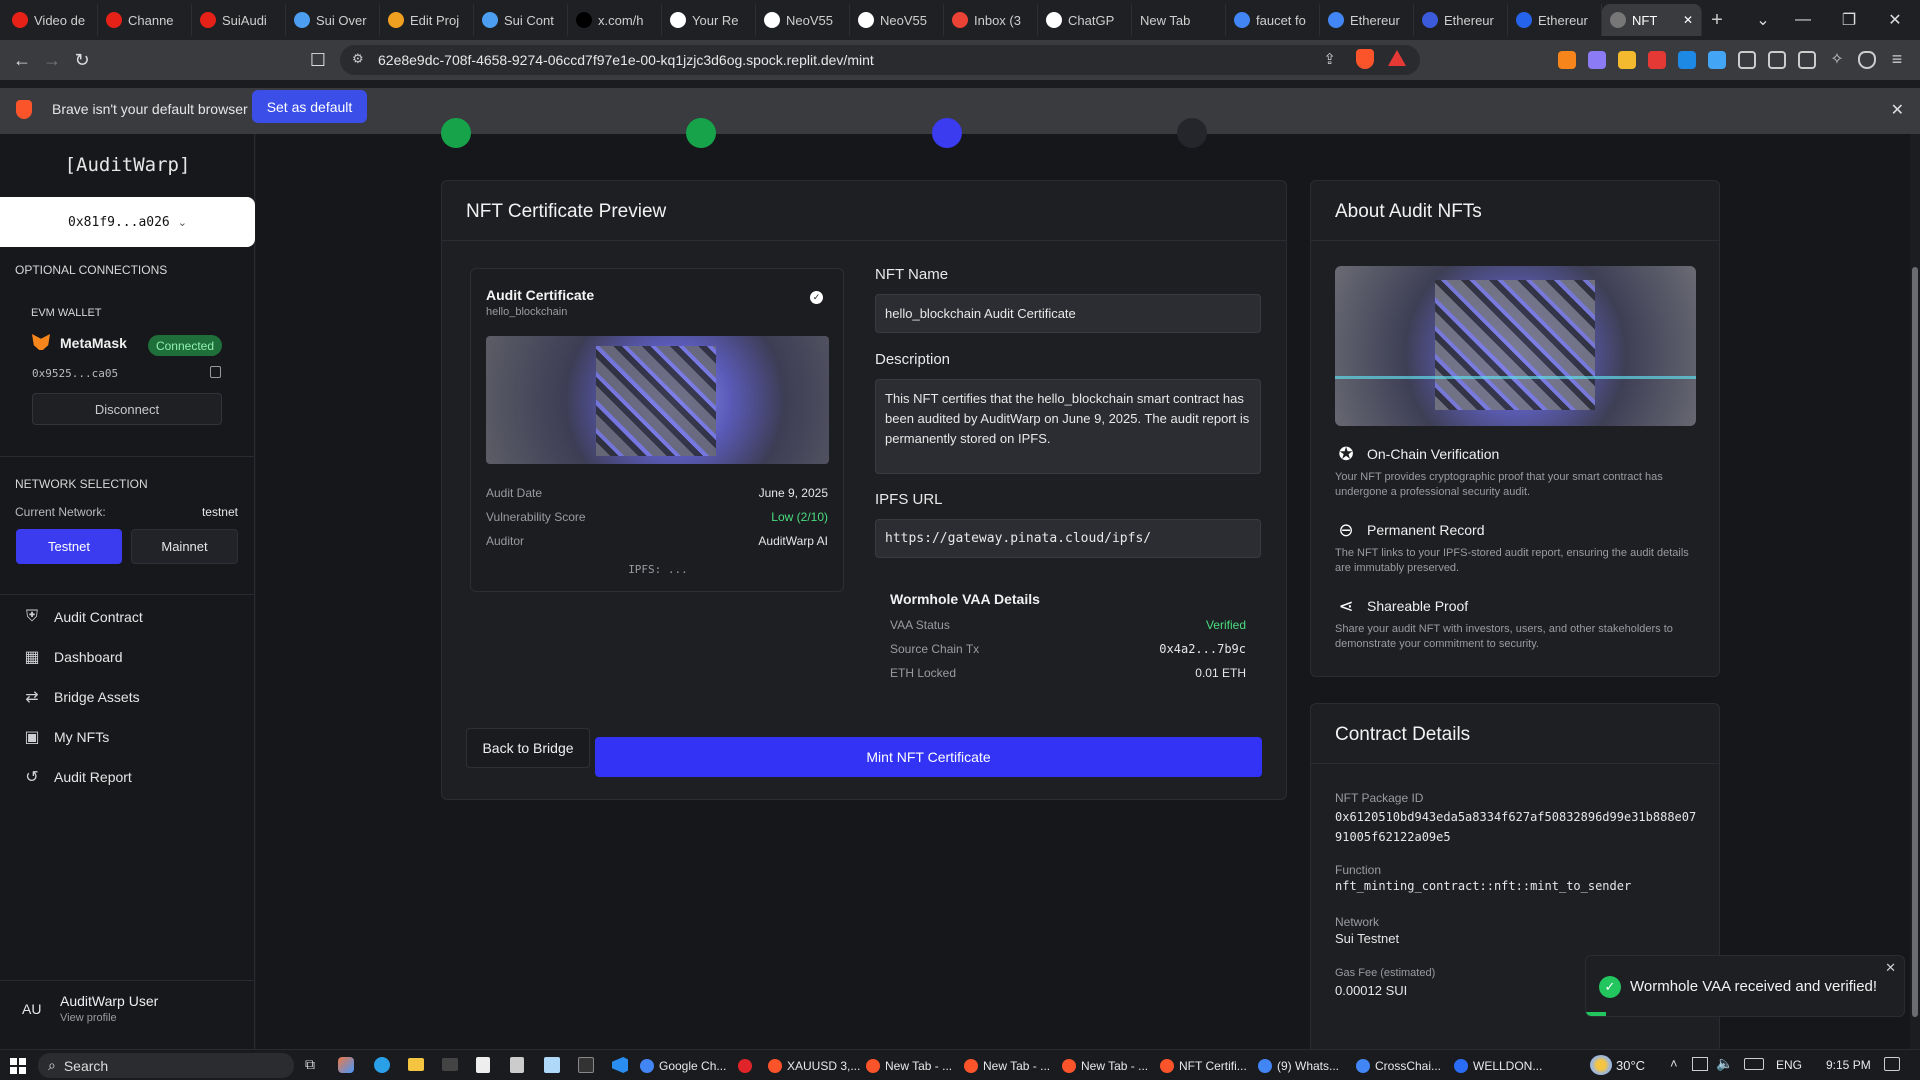 The width and height of the screenshot is (1920, 1080). I want to click on new-tab-button: +, so click(1717, 20).